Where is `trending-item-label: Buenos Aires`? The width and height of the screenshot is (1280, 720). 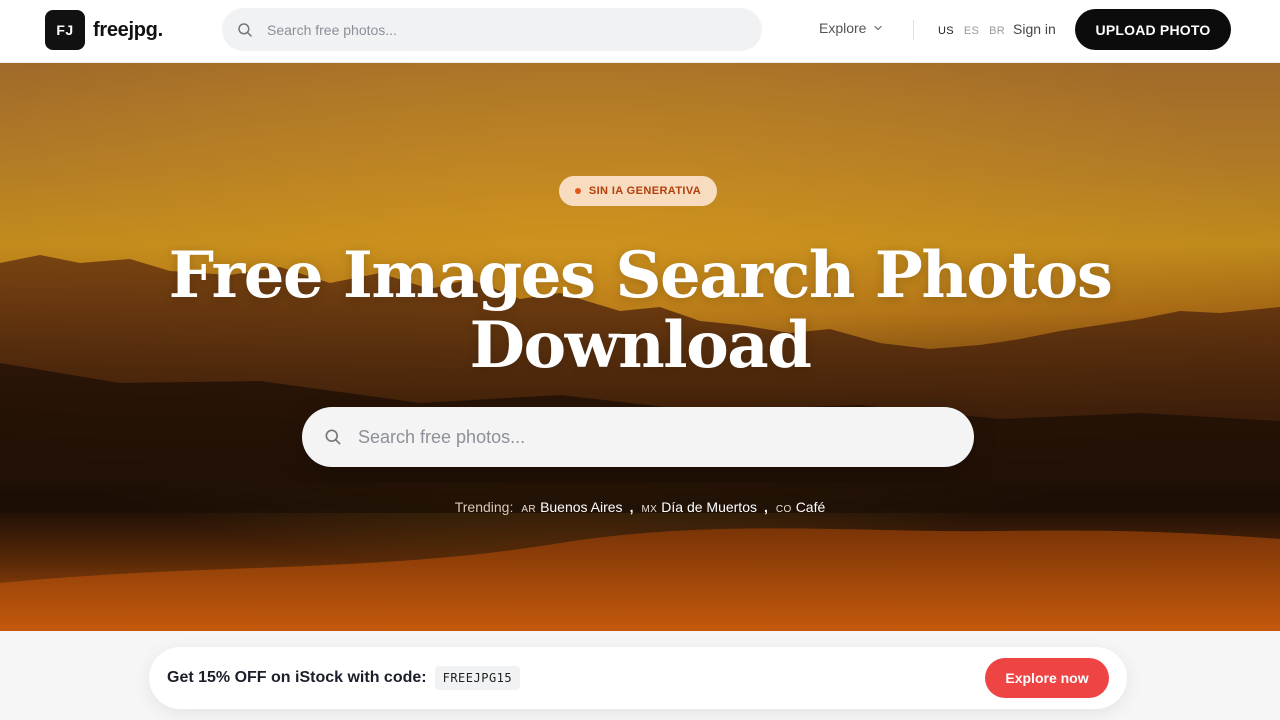 trending-item-label: Buenos Aires is located at coordinates (581, 507).